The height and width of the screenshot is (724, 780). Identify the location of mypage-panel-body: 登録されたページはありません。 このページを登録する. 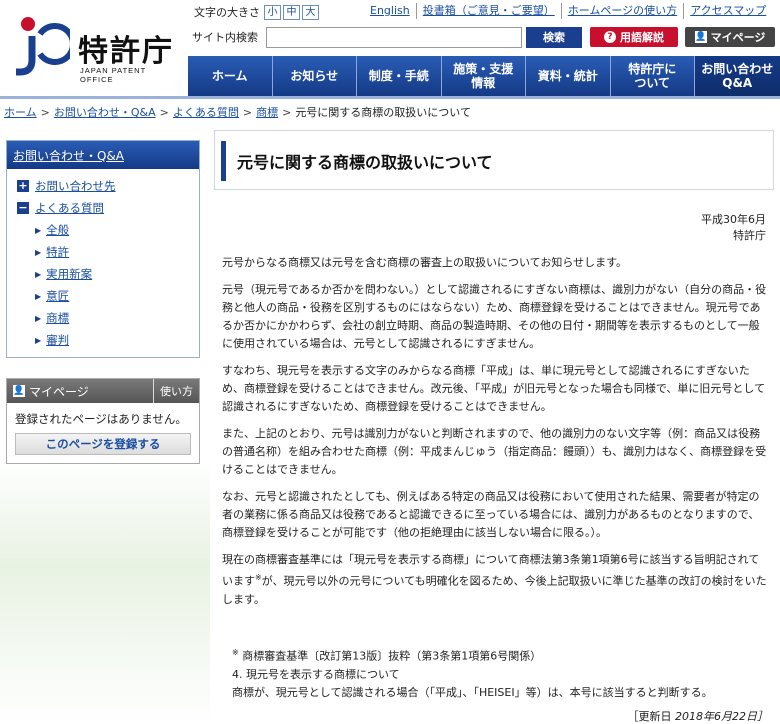
(103, 433).